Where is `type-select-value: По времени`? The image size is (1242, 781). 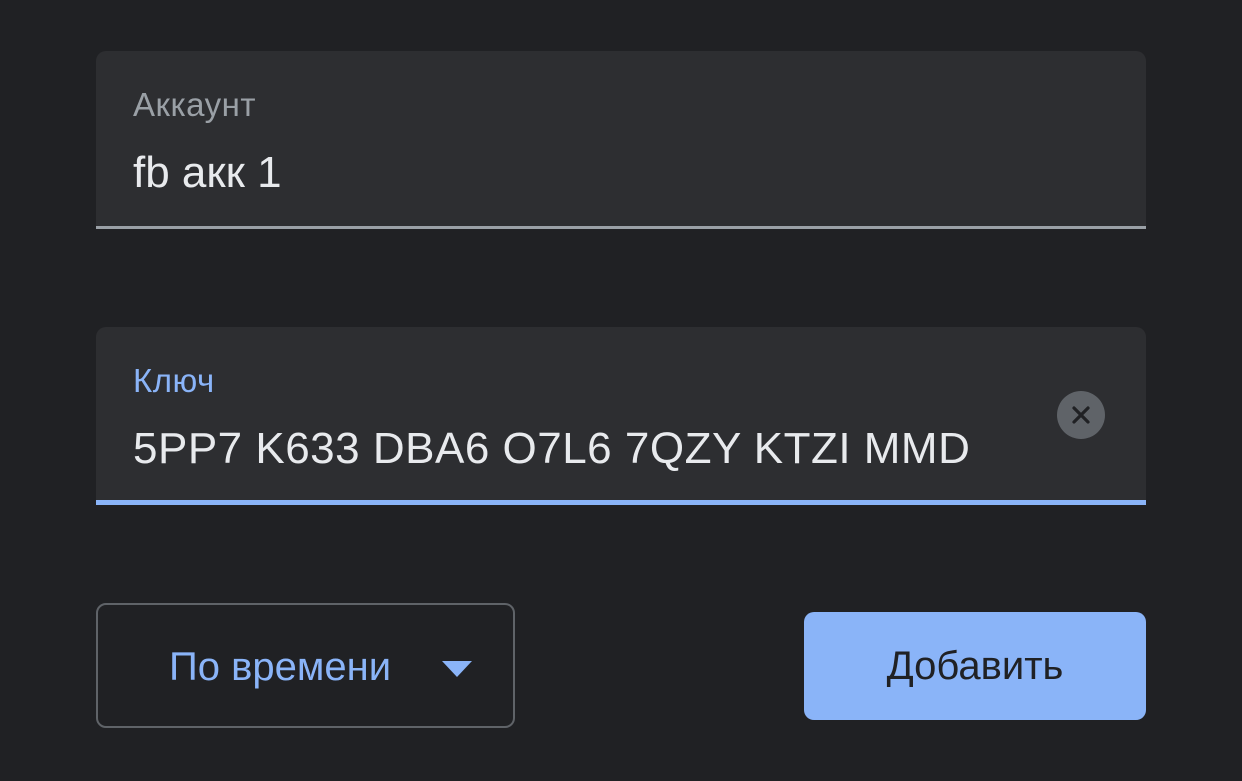
type-select-value: По времени is located at coordinates (280, 667).